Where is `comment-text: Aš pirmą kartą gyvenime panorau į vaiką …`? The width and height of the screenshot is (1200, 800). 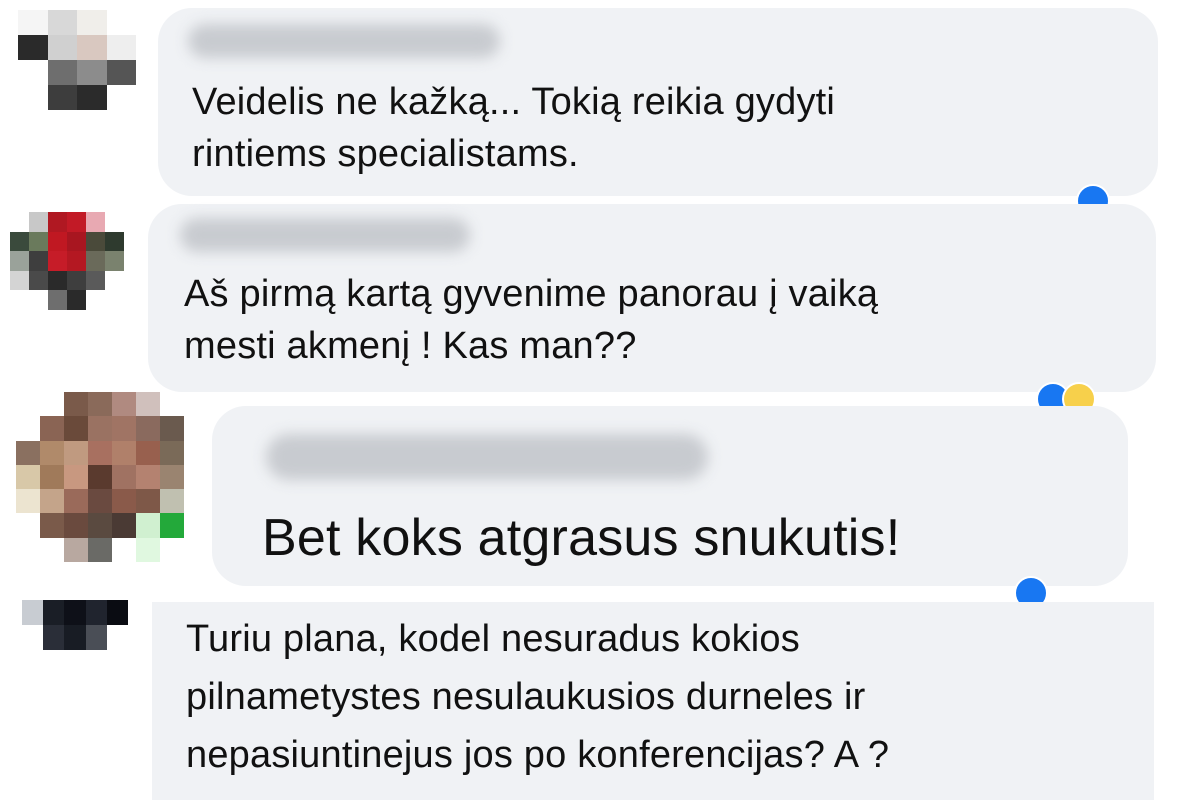
comment-text: Aš pirmą kartą gyvenime panorau į vaiką … is located at coordinates (531, 320).